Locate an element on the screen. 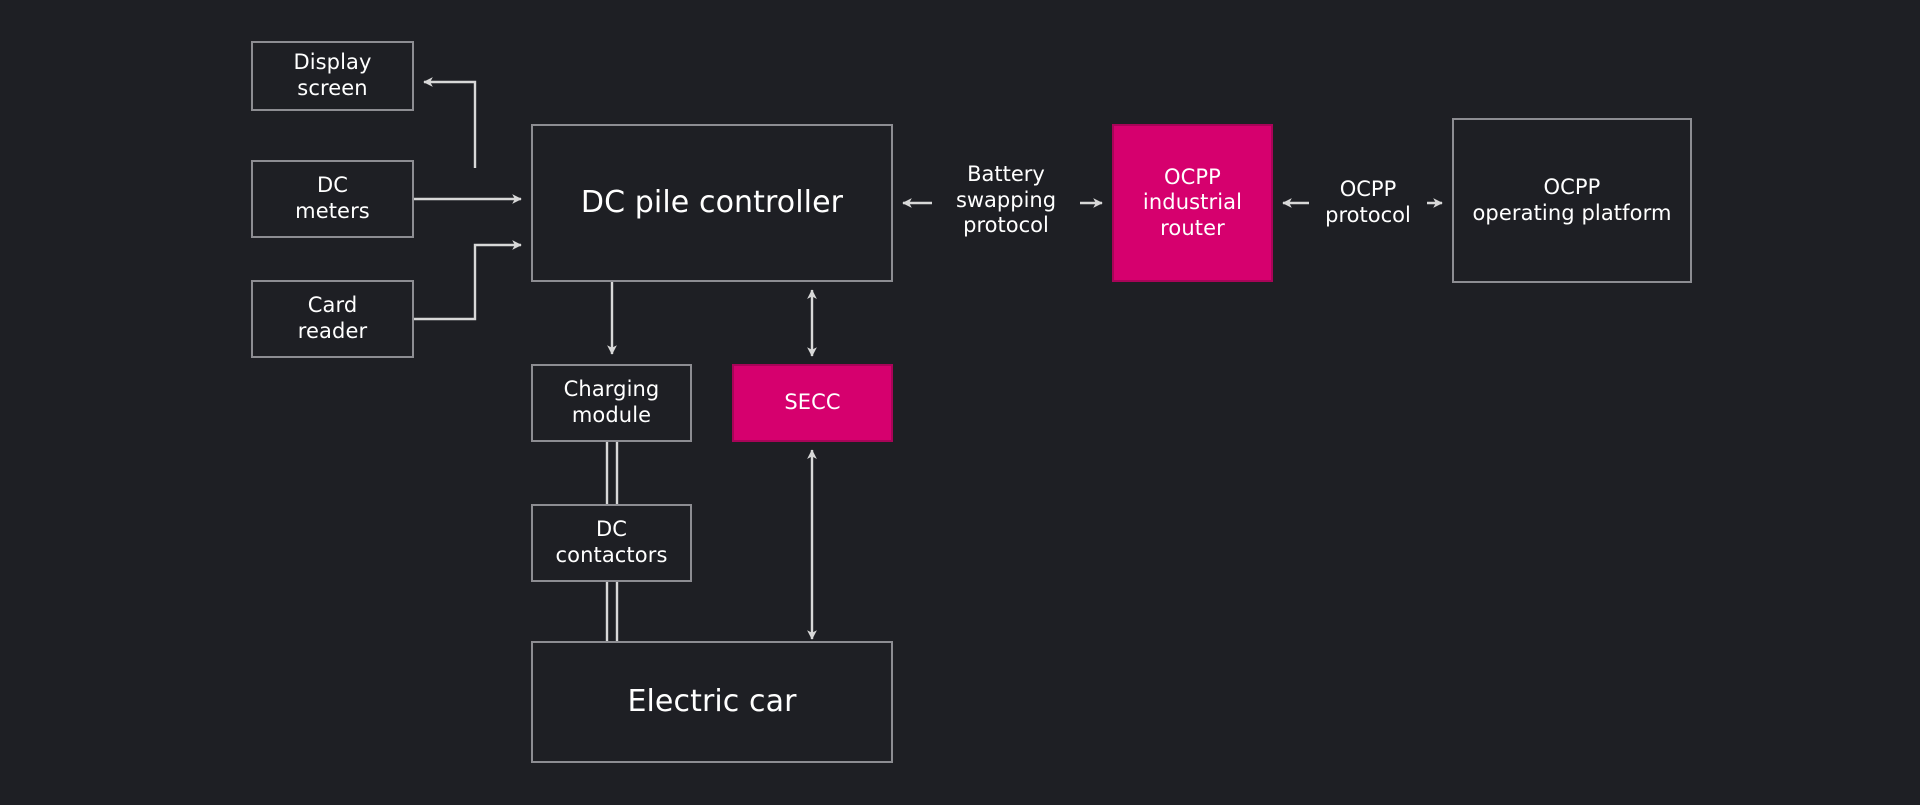  node-electric-car-label: Electric car is located at coordinates (712, 701).